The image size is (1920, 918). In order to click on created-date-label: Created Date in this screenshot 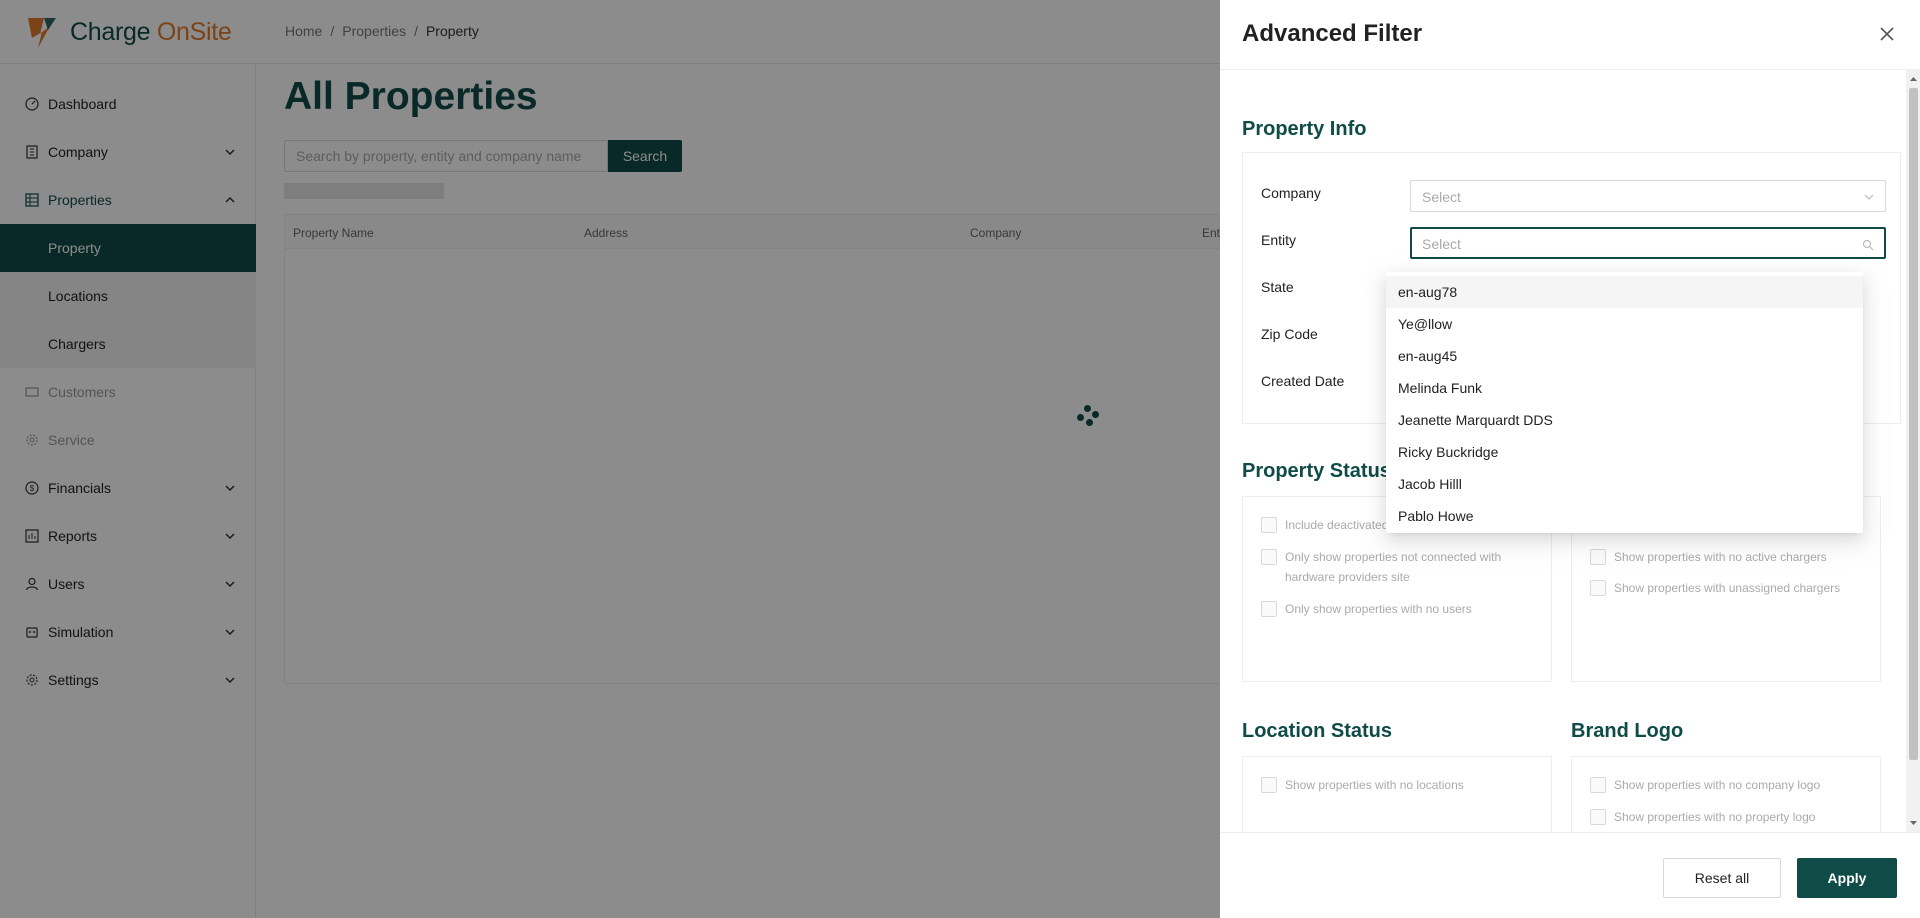, I will do `click(1303, 381)`.